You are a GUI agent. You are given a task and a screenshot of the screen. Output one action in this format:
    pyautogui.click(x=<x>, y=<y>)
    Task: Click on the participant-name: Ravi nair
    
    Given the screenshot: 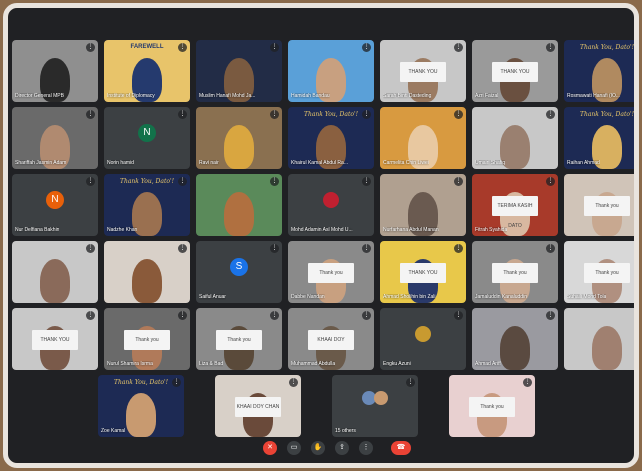 What is the action you would take?
    pyautogui.click(x=209, y=163)
    